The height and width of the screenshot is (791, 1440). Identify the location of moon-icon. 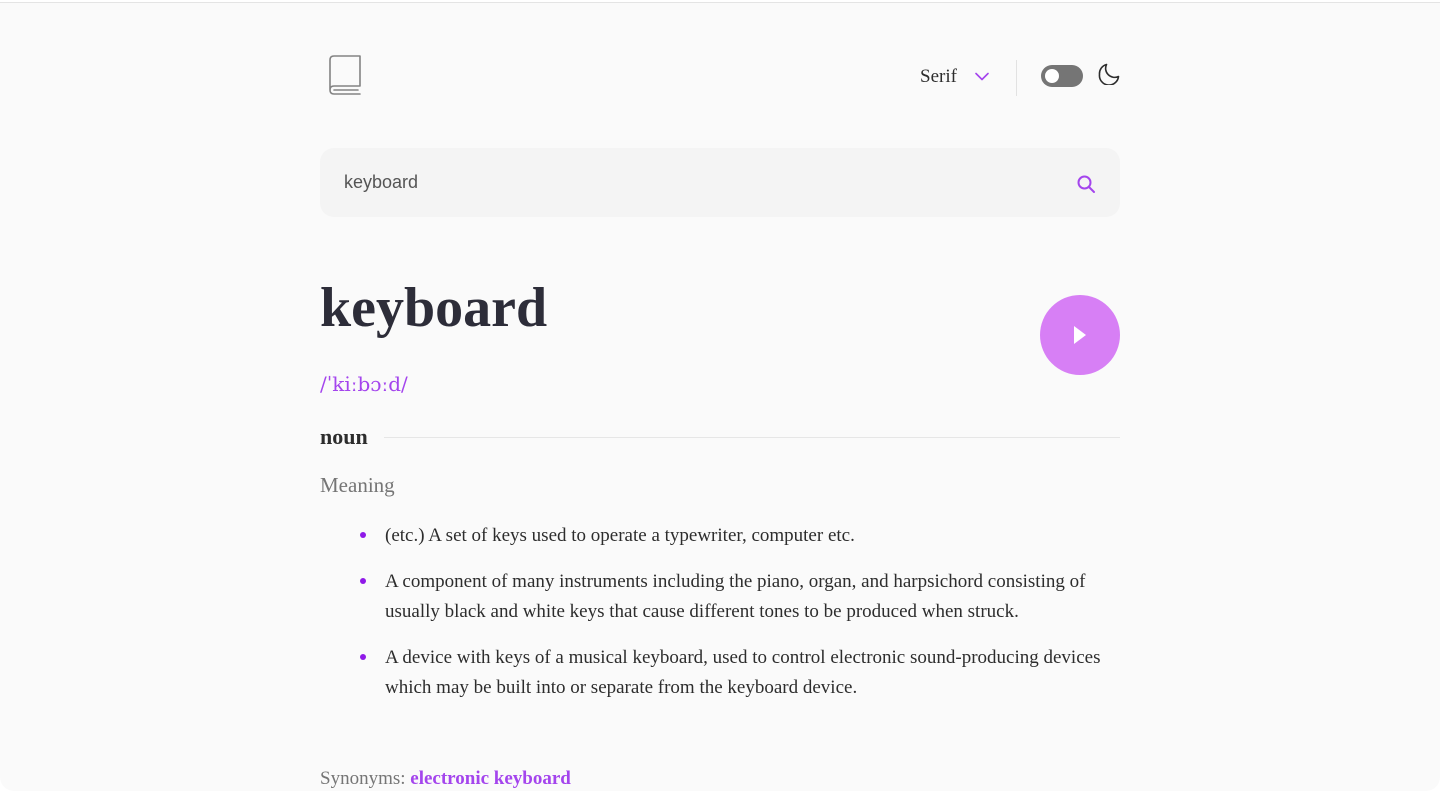
(1109, 74).